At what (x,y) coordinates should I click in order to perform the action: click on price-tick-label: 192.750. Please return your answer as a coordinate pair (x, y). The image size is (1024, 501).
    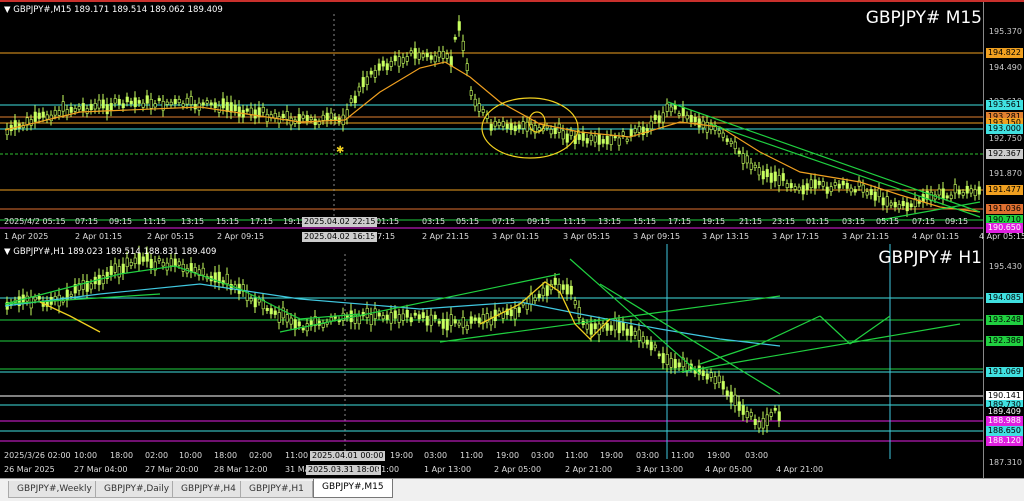
    Looking at the image, I should click on (1005, 138).